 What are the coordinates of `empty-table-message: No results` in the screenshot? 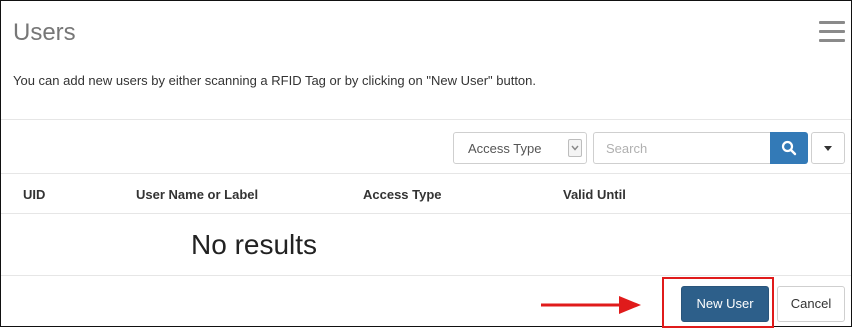 It's located at (254, 244).